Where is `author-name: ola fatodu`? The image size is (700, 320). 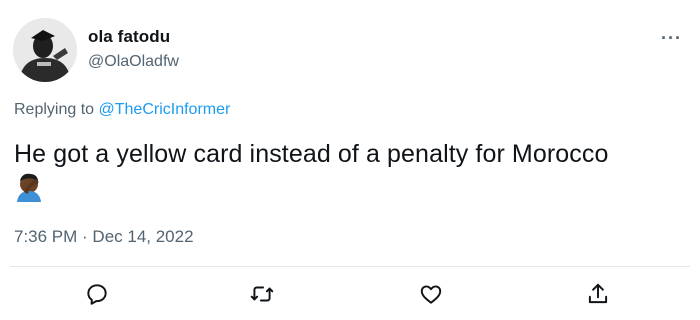
author-name: ola fatodu is located at coordinates (129, 37).